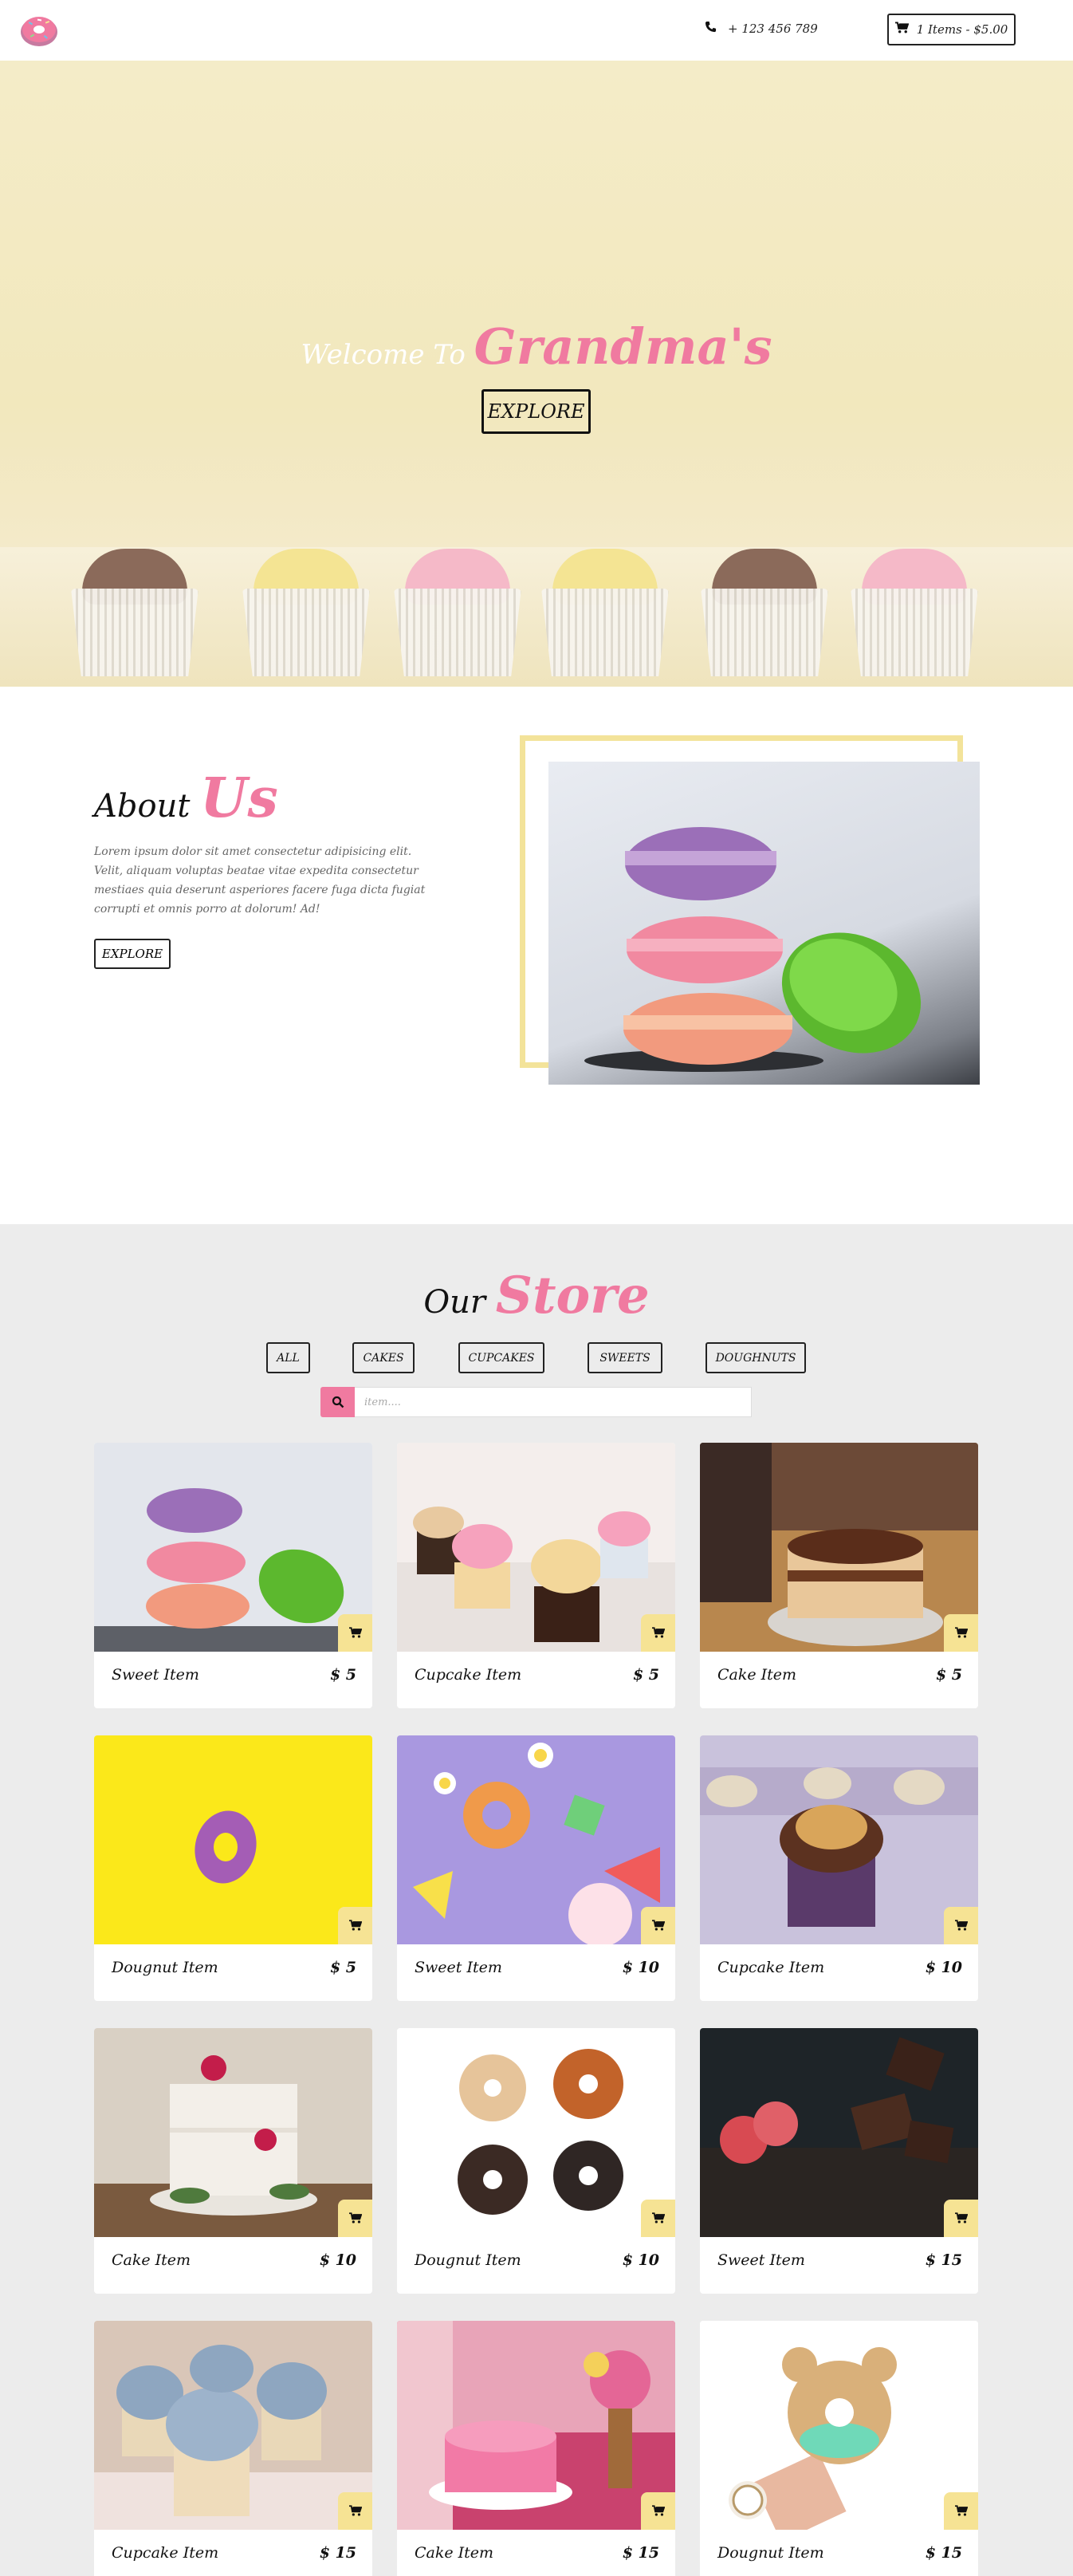 This screenshot has width=1073, height=2576. I want to click on store-item-card: Sweet Item $ 15, so click(839, 2161).